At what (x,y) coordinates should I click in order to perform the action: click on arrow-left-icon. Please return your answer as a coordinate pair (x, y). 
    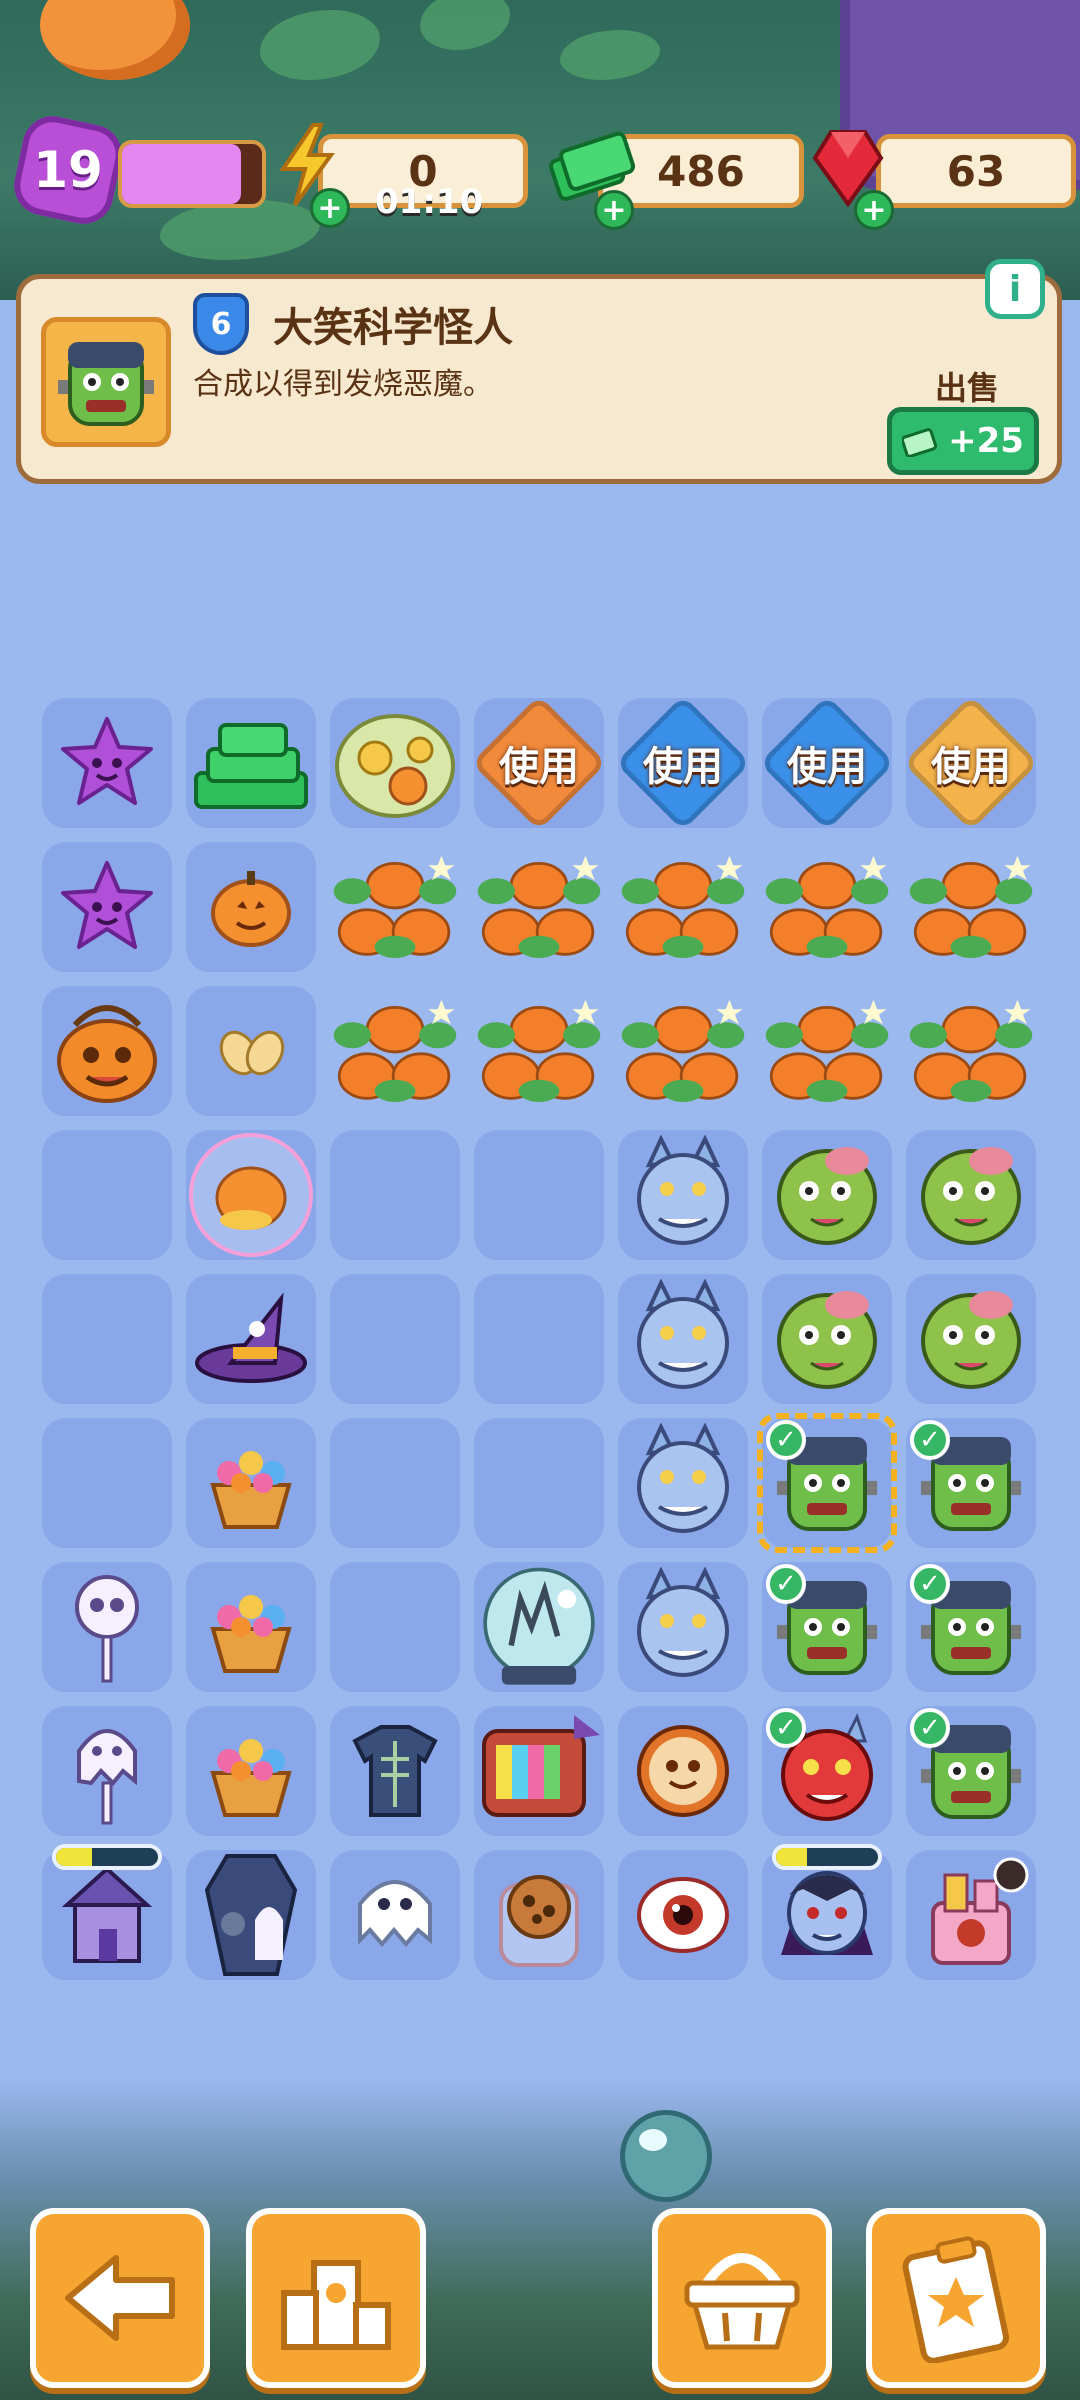
    Looking at the image, I should click on (120, 2298).